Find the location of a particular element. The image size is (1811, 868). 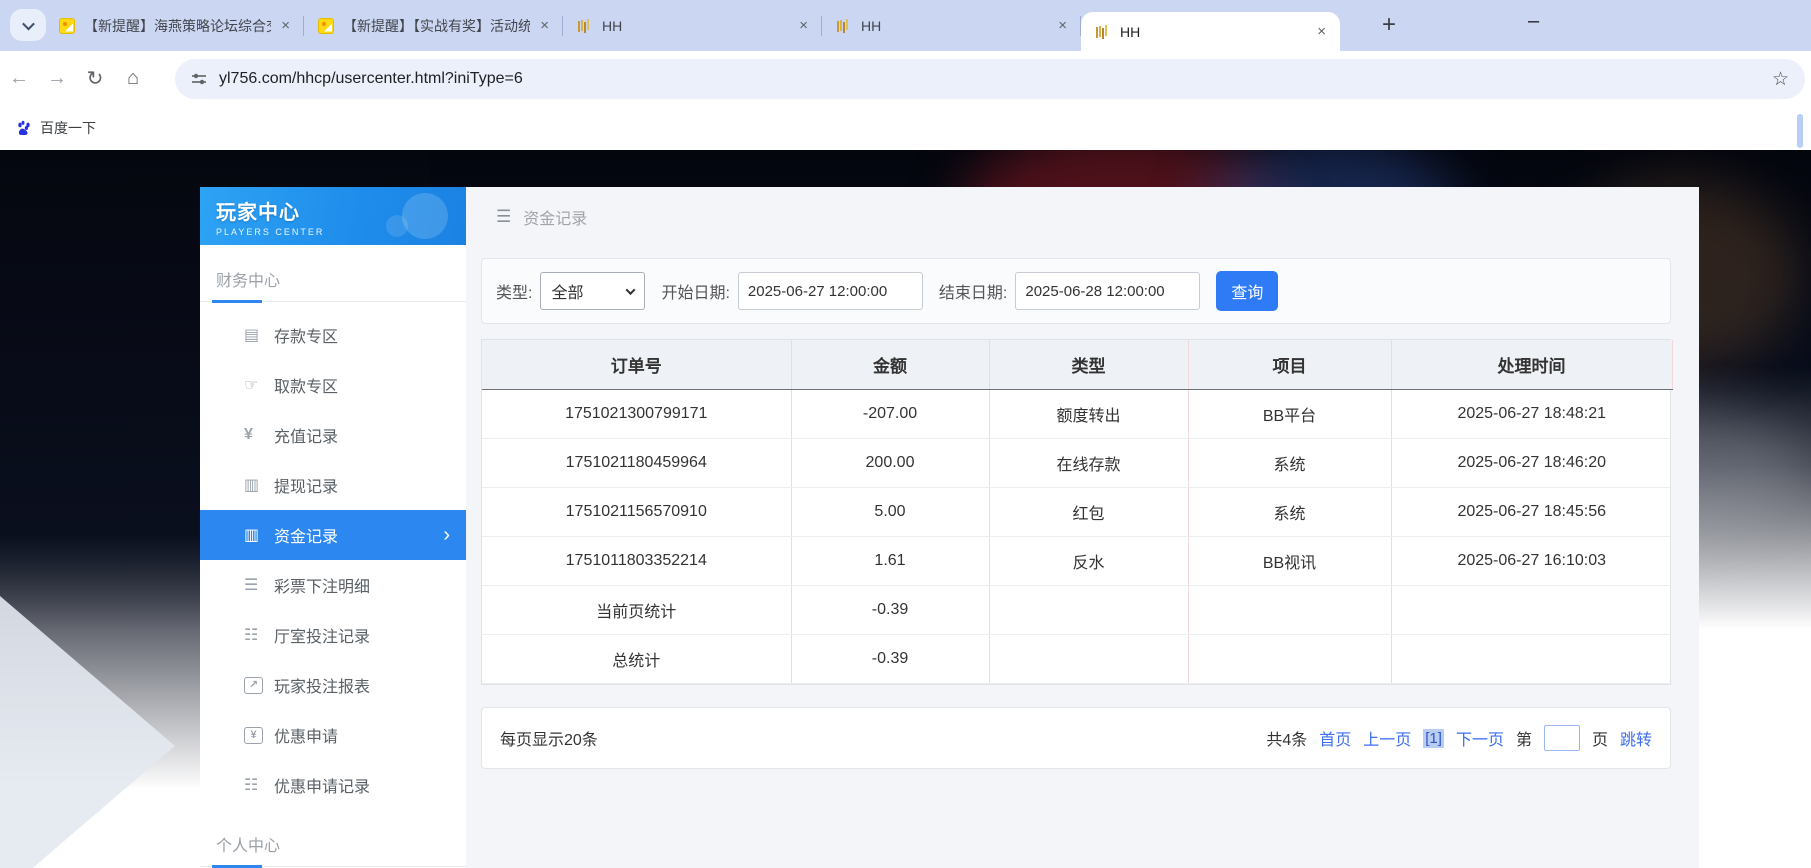

bookmark-star-icon: ☆ is located at coordinates (1780, 79).